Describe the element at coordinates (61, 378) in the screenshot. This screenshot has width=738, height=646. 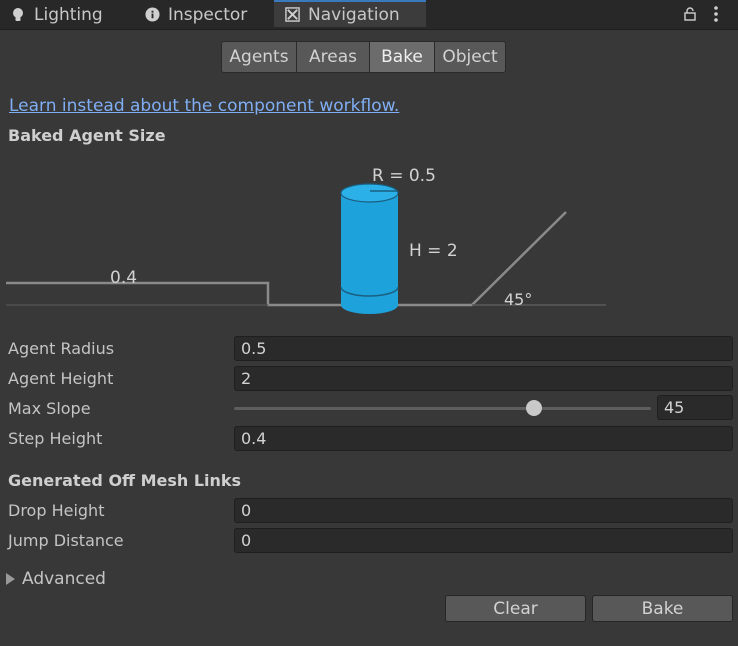
I see `agent-height-label: Agent Height` at that location.